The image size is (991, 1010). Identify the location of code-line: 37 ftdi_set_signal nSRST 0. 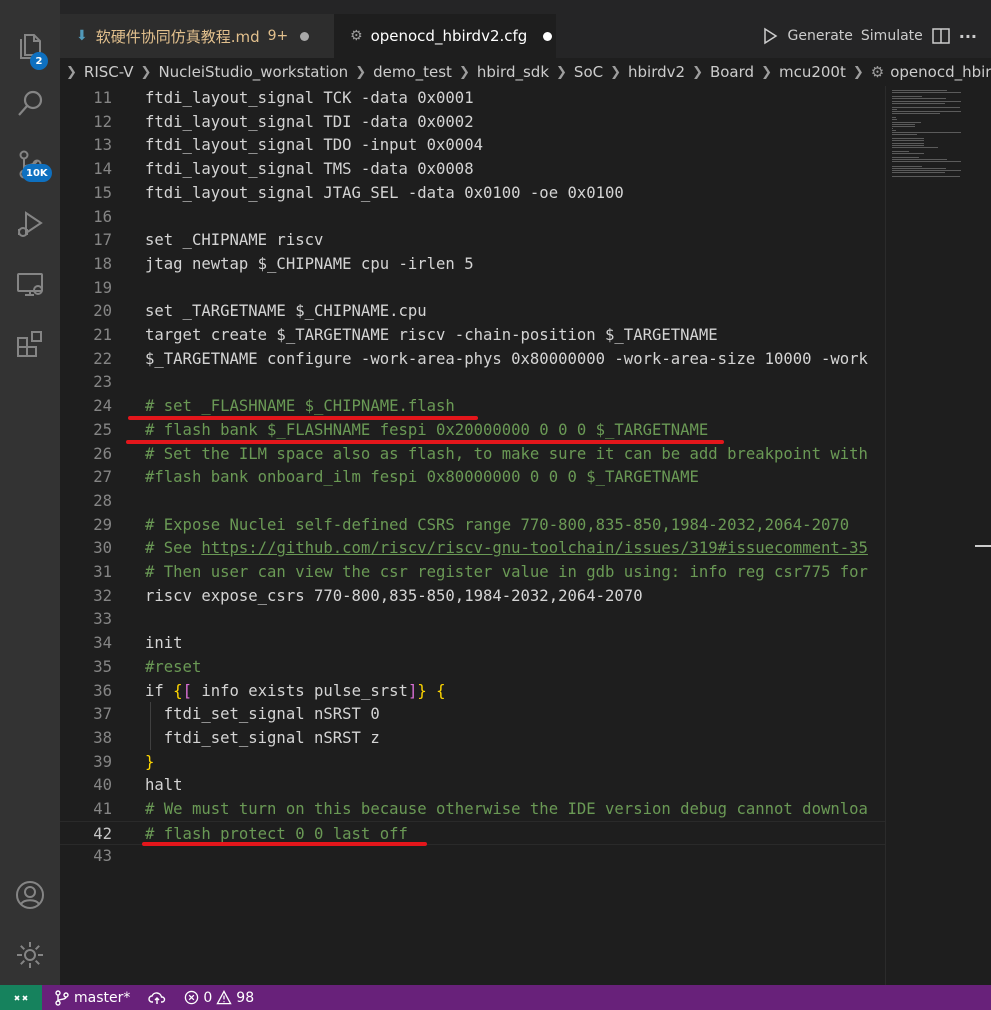
(472, 714).